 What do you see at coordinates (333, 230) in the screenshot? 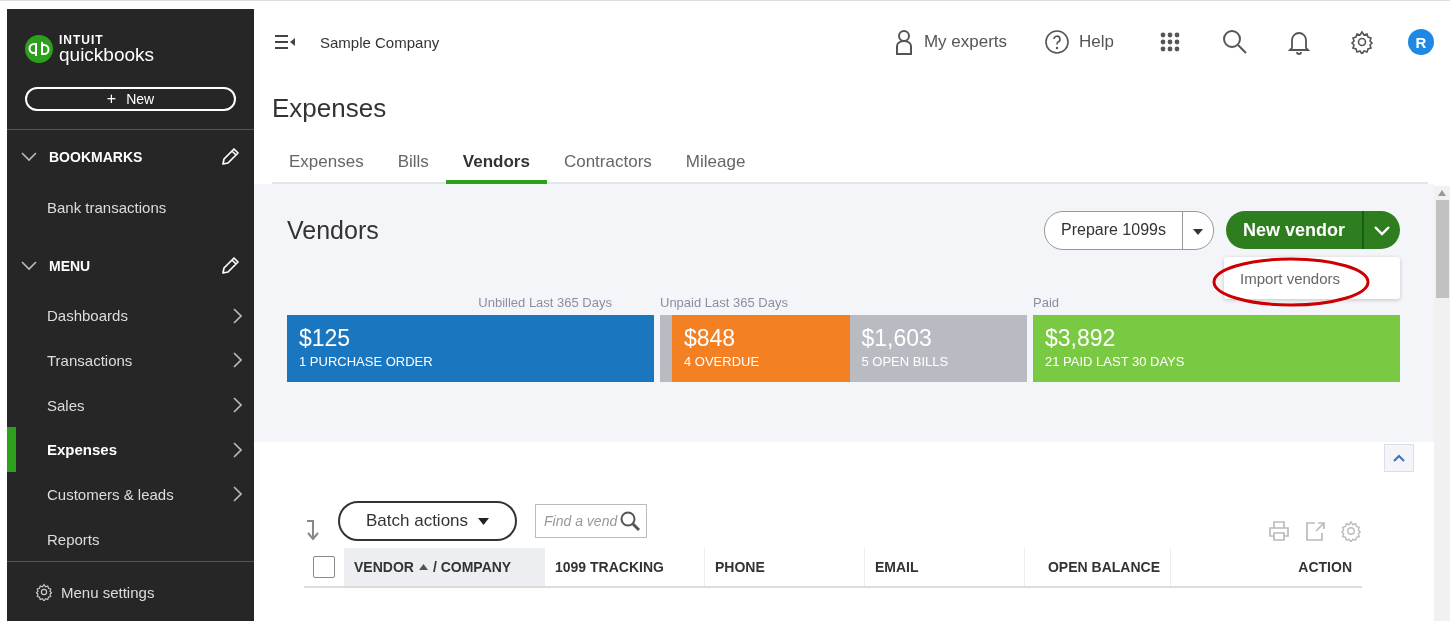
I see `panel-title: Vendors` at bounding box center [333, 230].